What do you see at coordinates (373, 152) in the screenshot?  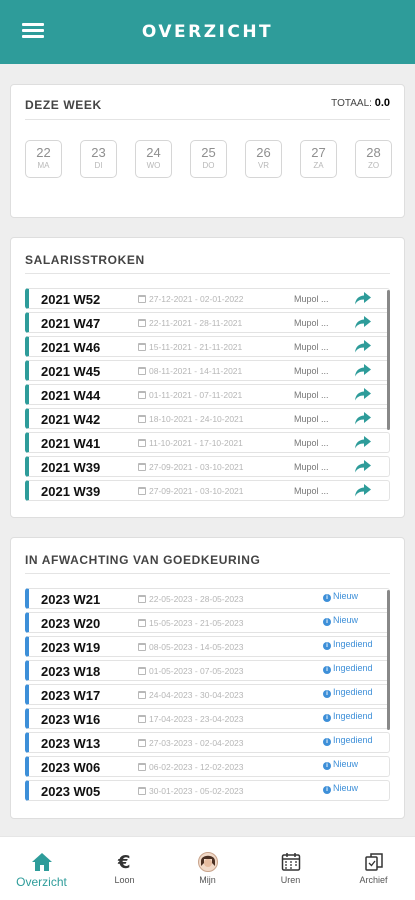 I see `day-number: 28` at bounding box center [373, 152].